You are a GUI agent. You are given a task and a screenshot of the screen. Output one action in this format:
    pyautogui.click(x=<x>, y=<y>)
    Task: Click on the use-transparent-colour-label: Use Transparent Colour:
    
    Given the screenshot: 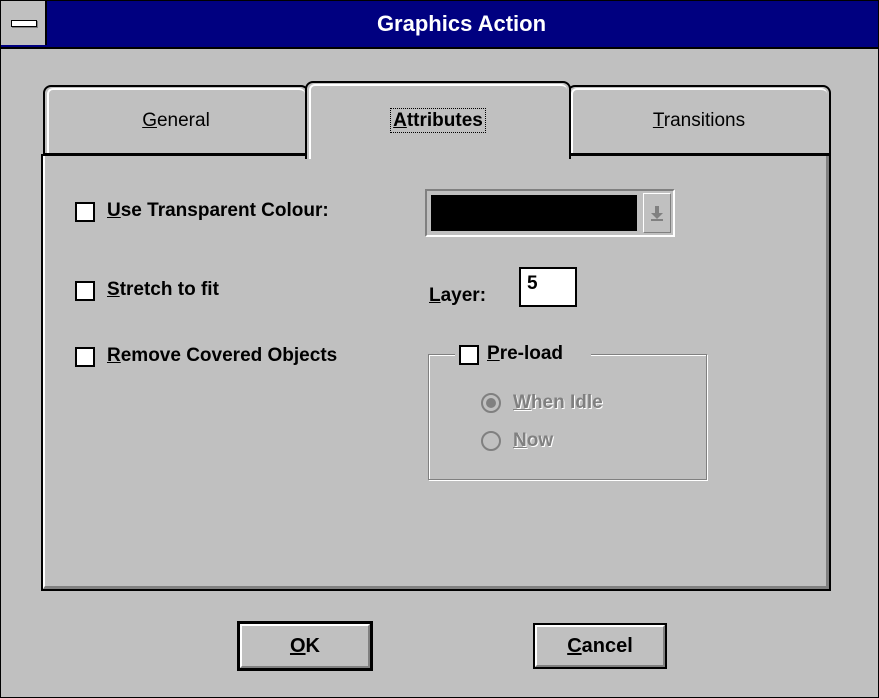 What is the action you would take?
    pyautogui.click(x=218, y=211)
    